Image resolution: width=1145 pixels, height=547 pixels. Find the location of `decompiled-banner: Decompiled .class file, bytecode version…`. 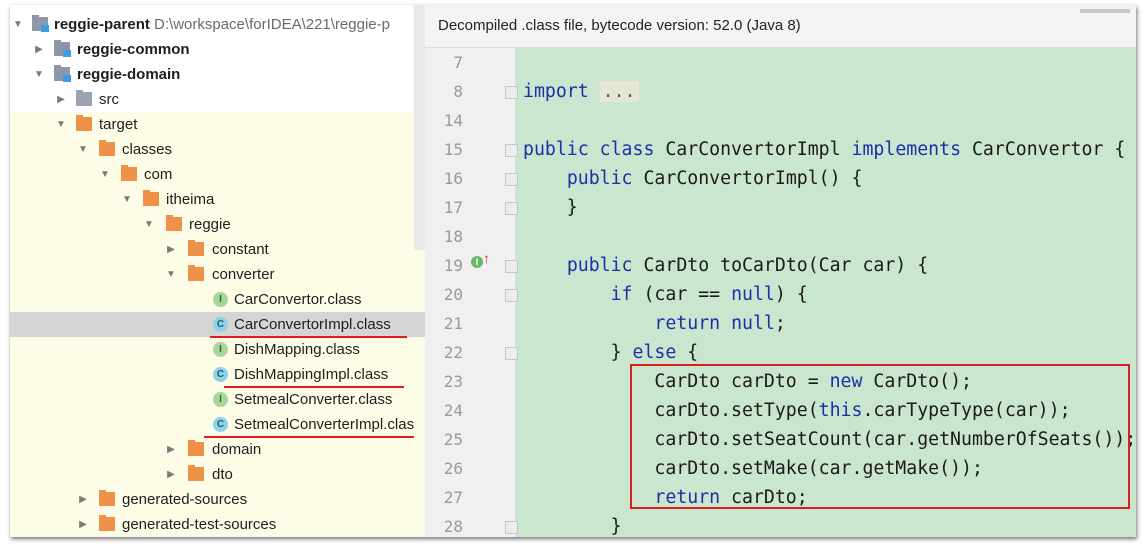

decompiled-banner: Decompiled .class file, bytecode version… is located at coordinates (780, 26).